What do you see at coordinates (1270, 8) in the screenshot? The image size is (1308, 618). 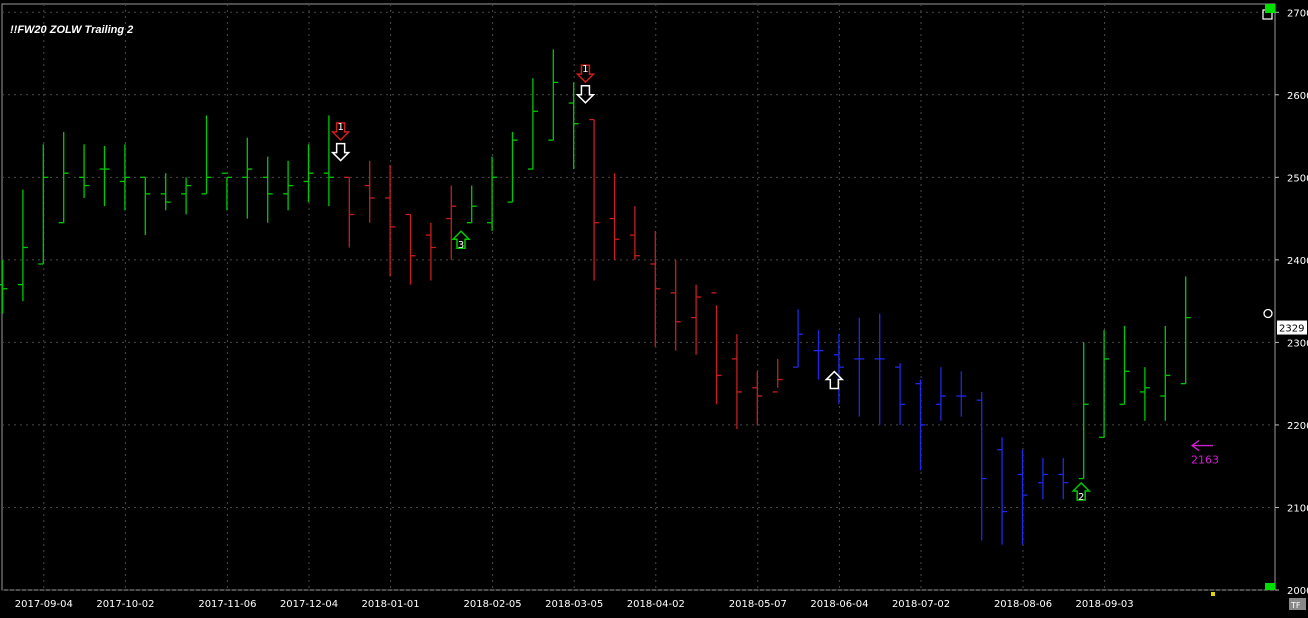 I see `corner-marker-top-icon` at bounding box center [1270, 8].